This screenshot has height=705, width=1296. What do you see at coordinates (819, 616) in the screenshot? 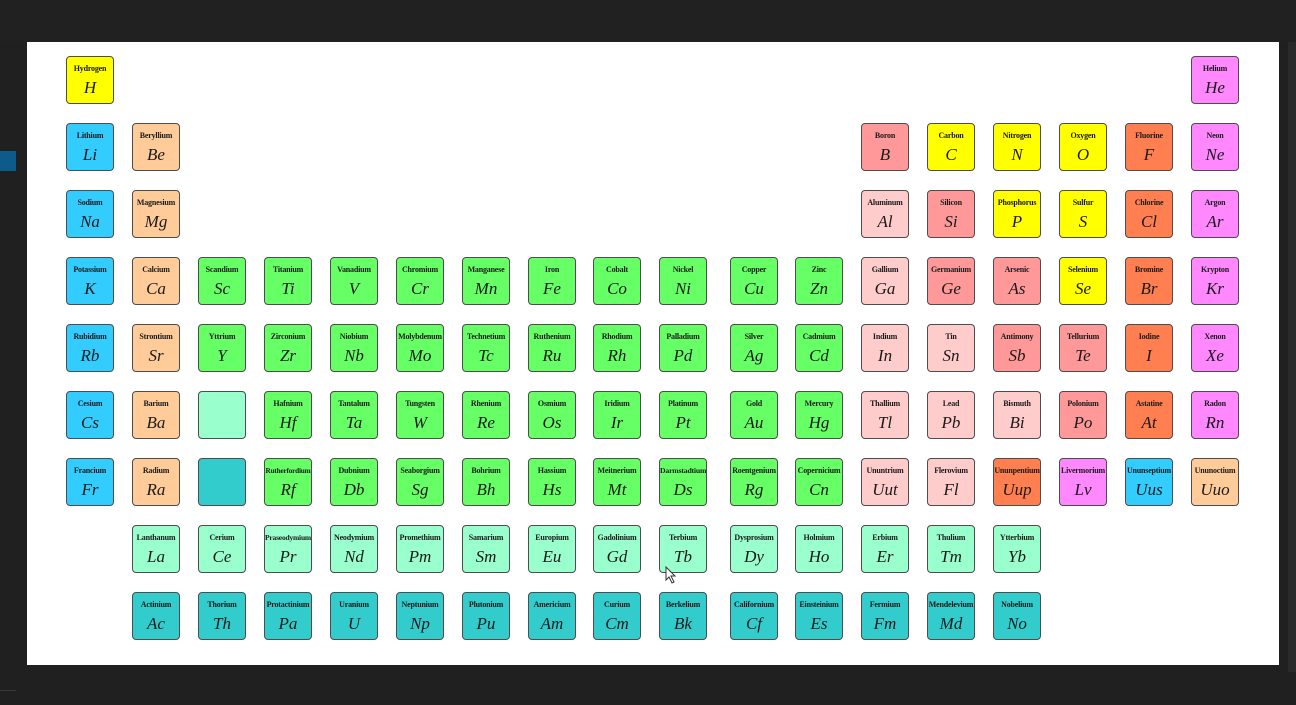
I see `element-cell-einsteinium: Einsteinium Es` at bounding box center [819, 616].